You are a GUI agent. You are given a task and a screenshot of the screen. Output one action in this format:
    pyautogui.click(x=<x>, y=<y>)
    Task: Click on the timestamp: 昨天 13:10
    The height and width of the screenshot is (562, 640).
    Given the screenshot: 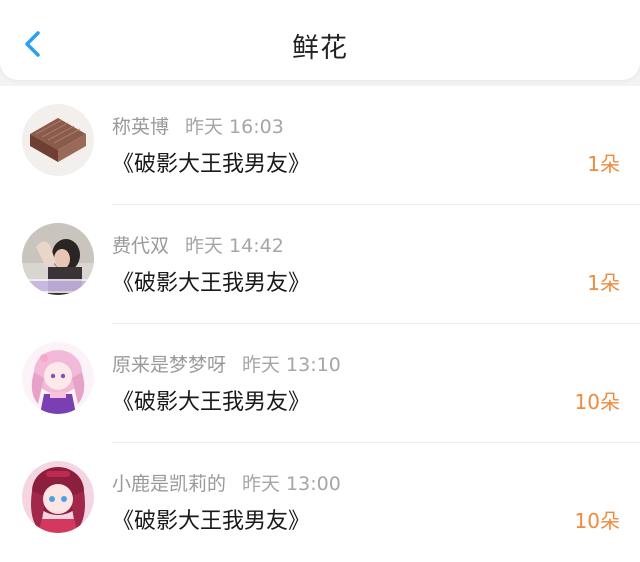 What is the action you would take?
    pyautogui.click(x=291, y=365)
    